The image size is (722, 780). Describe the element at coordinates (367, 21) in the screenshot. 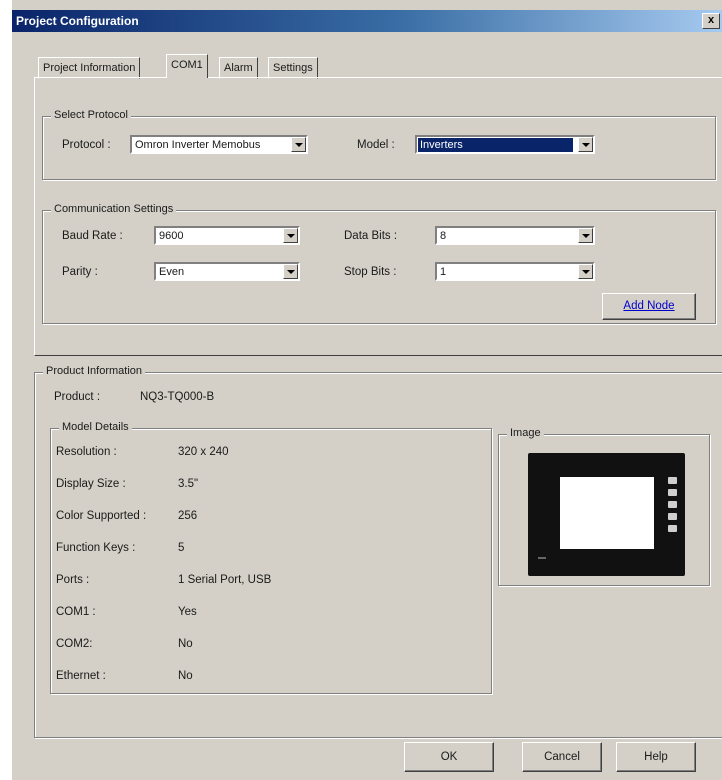

I see `title-bar: Project Configuration x` at that location.